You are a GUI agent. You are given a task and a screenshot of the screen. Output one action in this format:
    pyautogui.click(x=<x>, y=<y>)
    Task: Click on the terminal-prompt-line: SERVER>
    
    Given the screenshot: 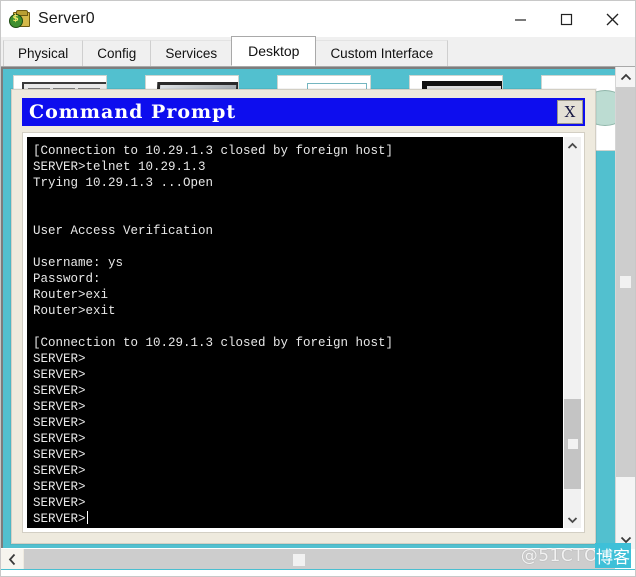 What is the action you would take?
    pyautogui.click(x=298, y=519)
    